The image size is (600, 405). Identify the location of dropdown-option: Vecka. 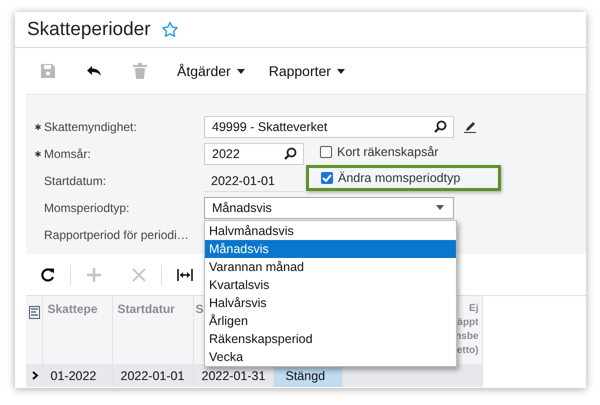
(330, 357).